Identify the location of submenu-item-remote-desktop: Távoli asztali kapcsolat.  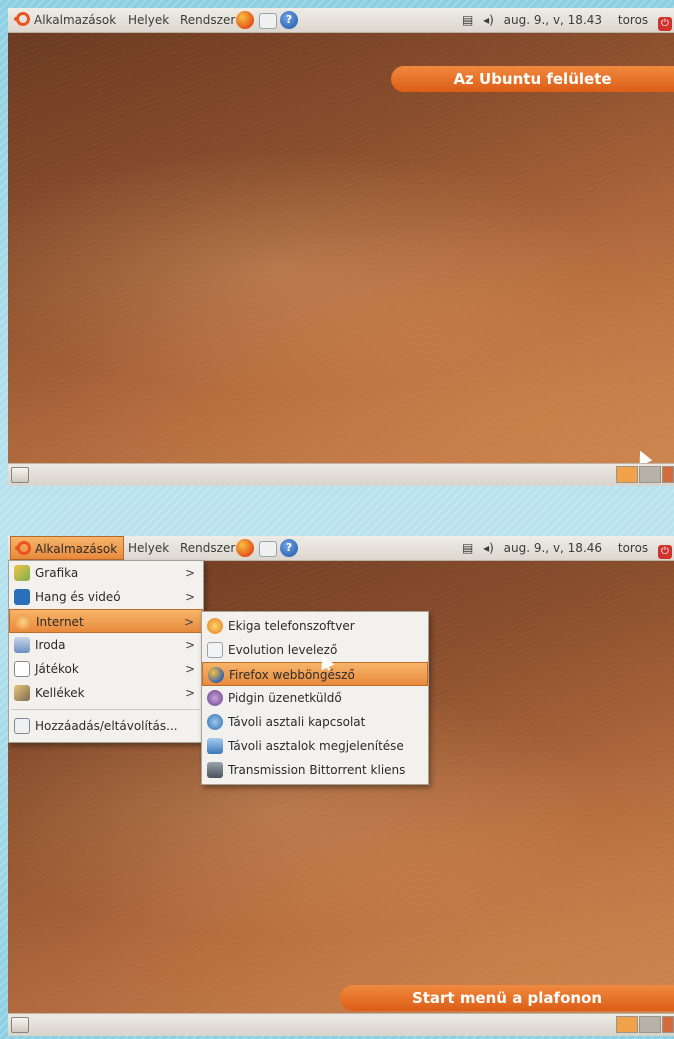
(315, 722).